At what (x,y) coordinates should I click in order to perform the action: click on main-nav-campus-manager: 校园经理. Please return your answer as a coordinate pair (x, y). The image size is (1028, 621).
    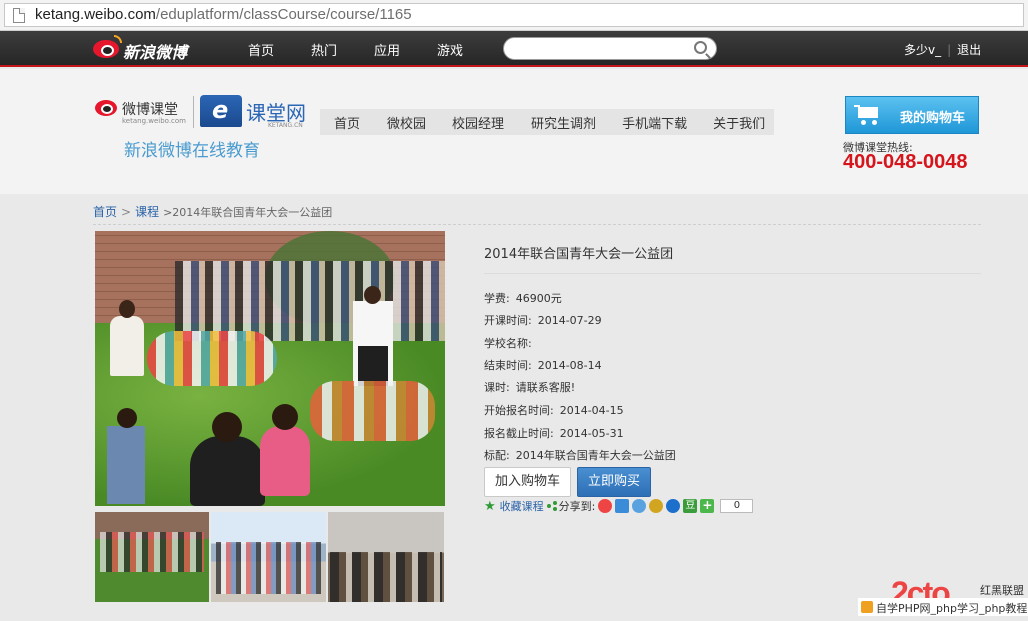
    Looking at the image, I should click on (478, 122).